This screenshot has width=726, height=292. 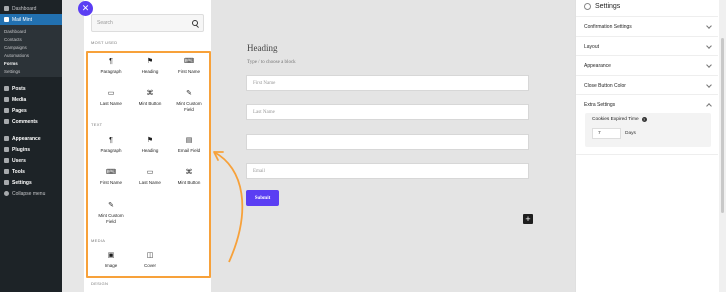 I want to click on empty-field, so click(x=387, y=142).